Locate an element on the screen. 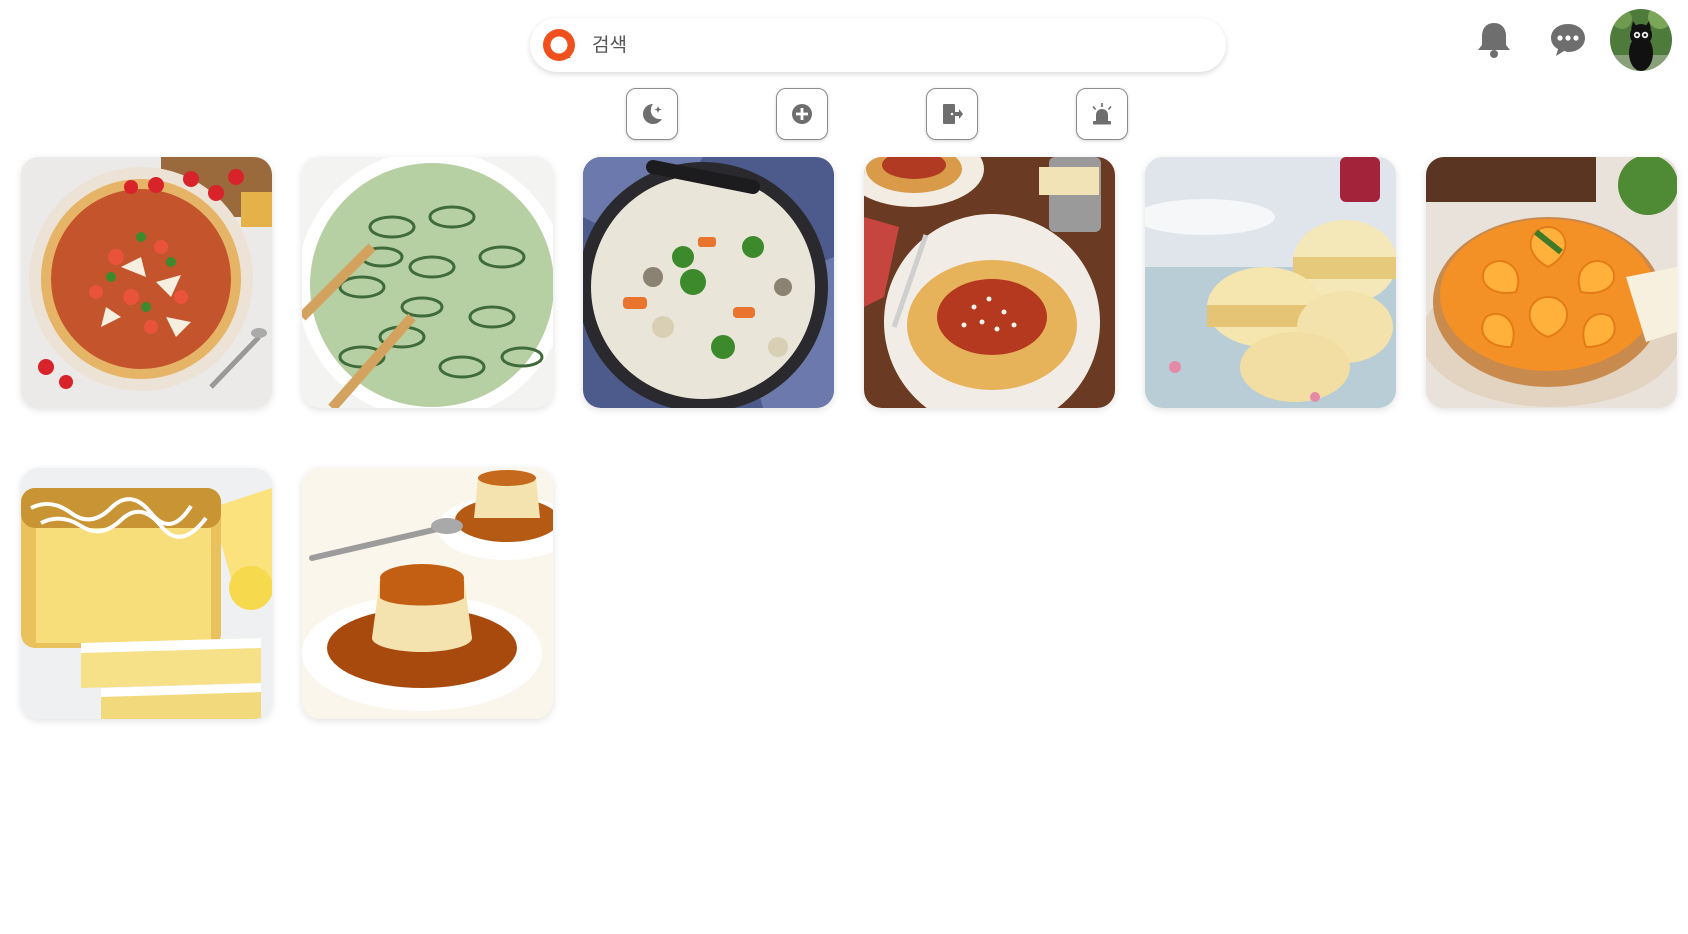  recipe-card-caramel-pudding is located at coordinates (427, 593).